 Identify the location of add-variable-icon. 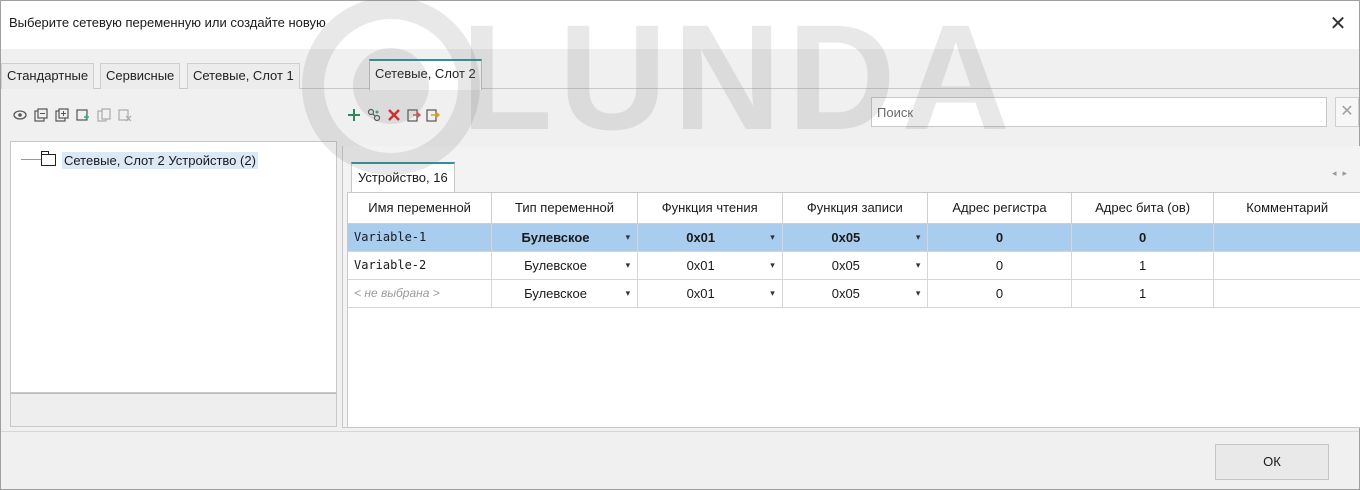
(354, 115).